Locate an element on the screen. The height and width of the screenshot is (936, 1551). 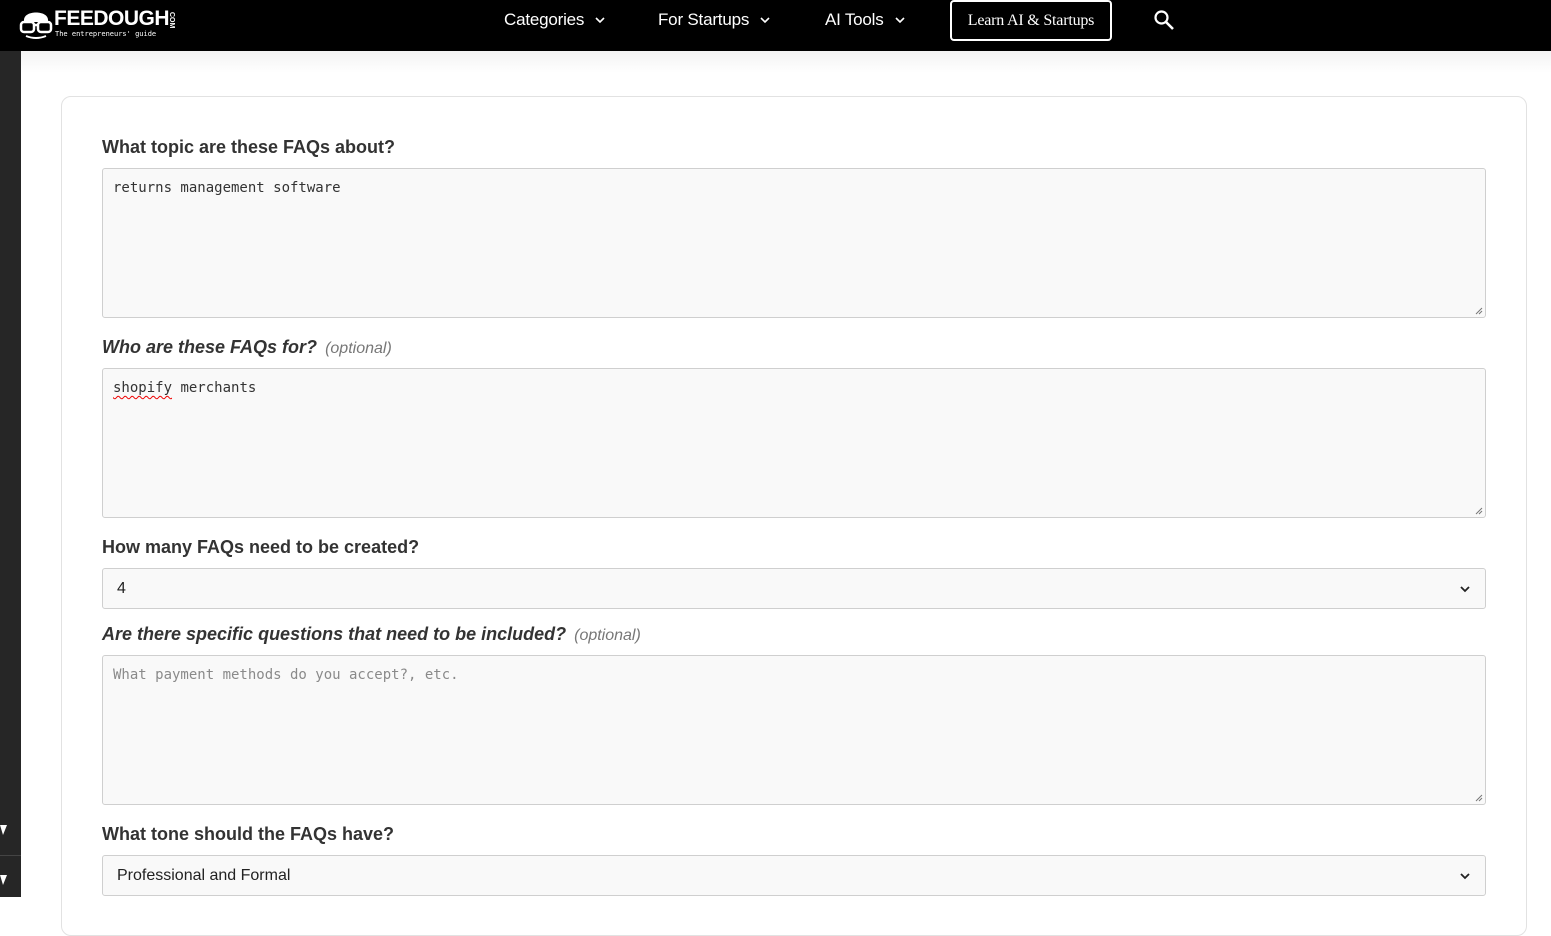
nav-for-startups-label: For Startups is located at coordinates (704, 19).